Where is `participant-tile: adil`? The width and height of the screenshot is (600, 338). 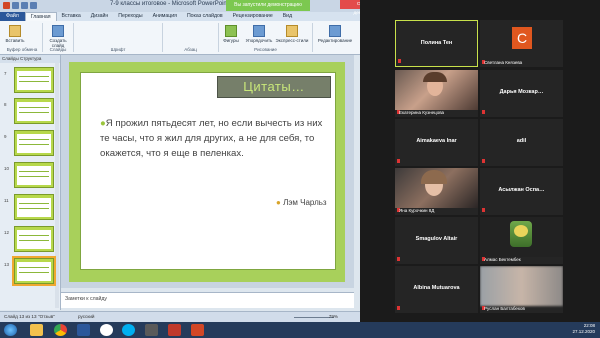
participant-tile: adil is located at coordinates (521, 142).